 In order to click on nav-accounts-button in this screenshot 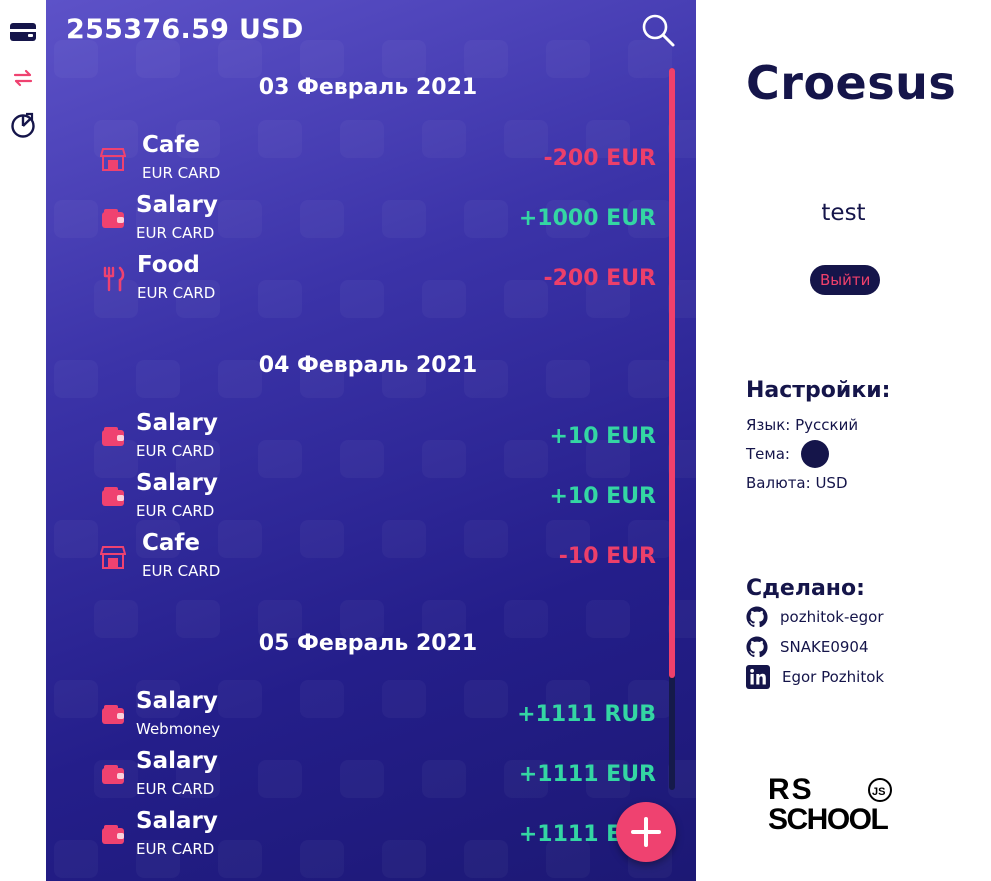, I will do `click(23, 32)`.